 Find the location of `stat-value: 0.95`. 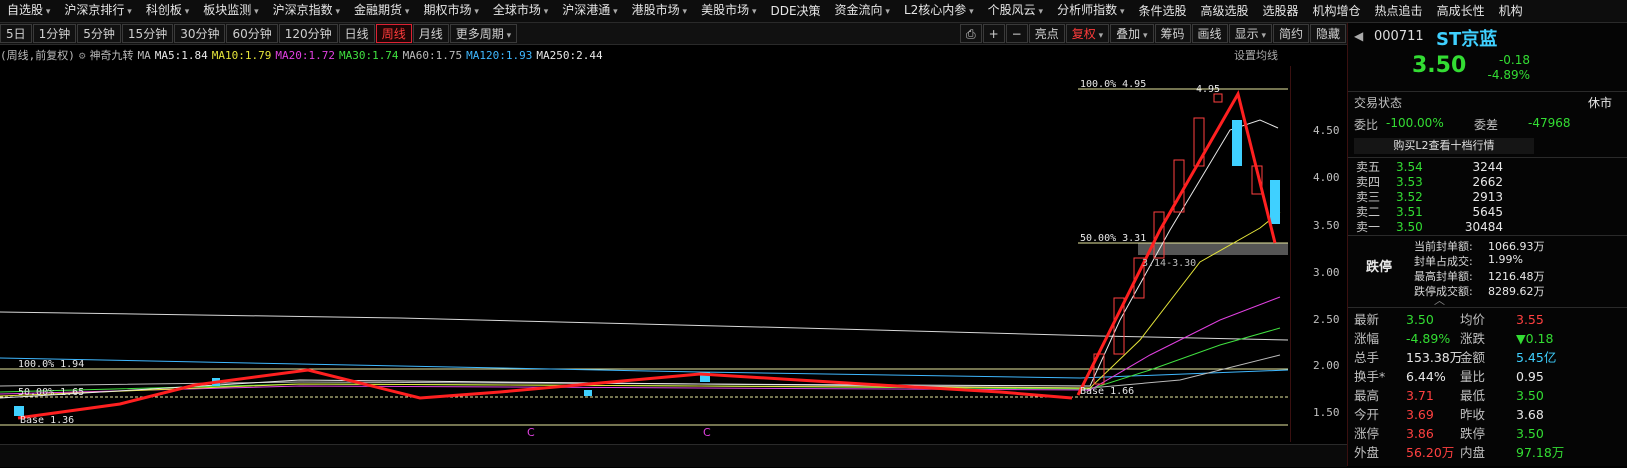

stat-value: 0.95 is located at coordinates (1530, 376).